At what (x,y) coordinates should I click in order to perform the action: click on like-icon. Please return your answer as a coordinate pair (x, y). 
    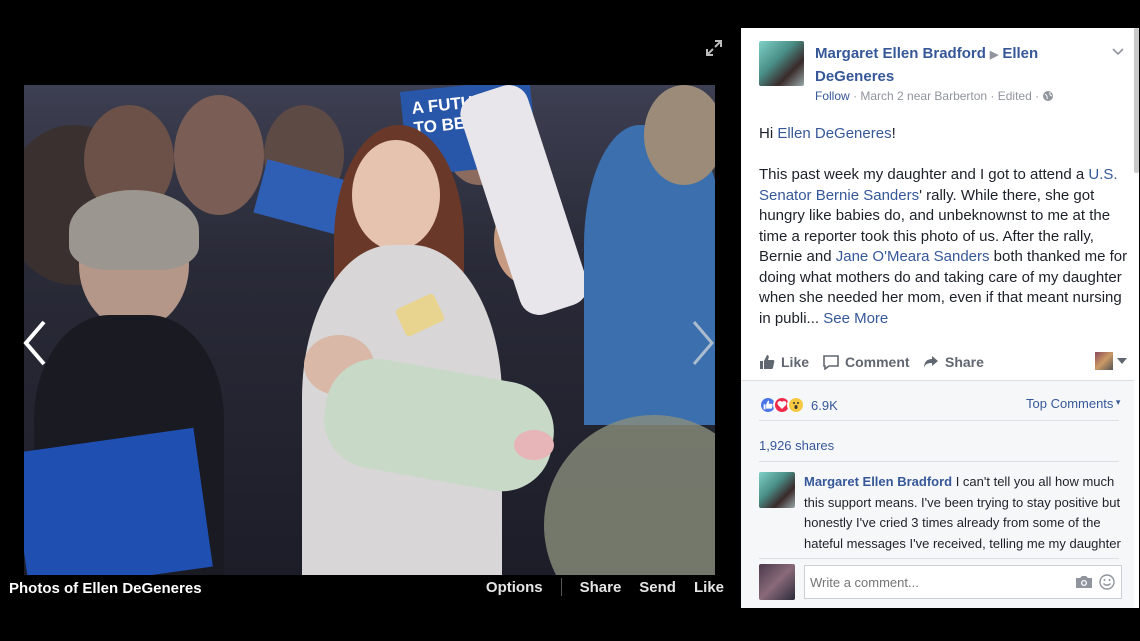
    Looking at the image, I should click on (767, 362).